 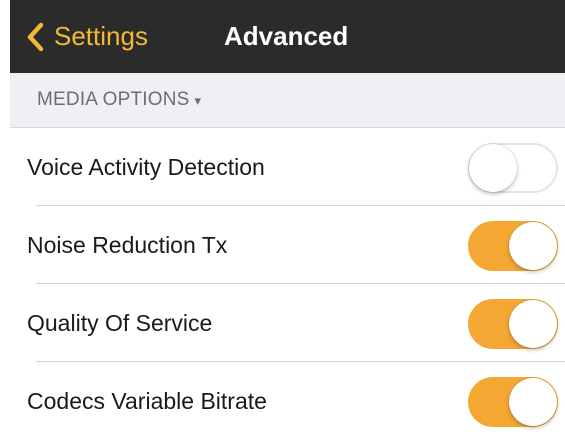 I want to click on section-header-media-options: MEDIA OPTIONS ▾, so click(x=287, y=100).